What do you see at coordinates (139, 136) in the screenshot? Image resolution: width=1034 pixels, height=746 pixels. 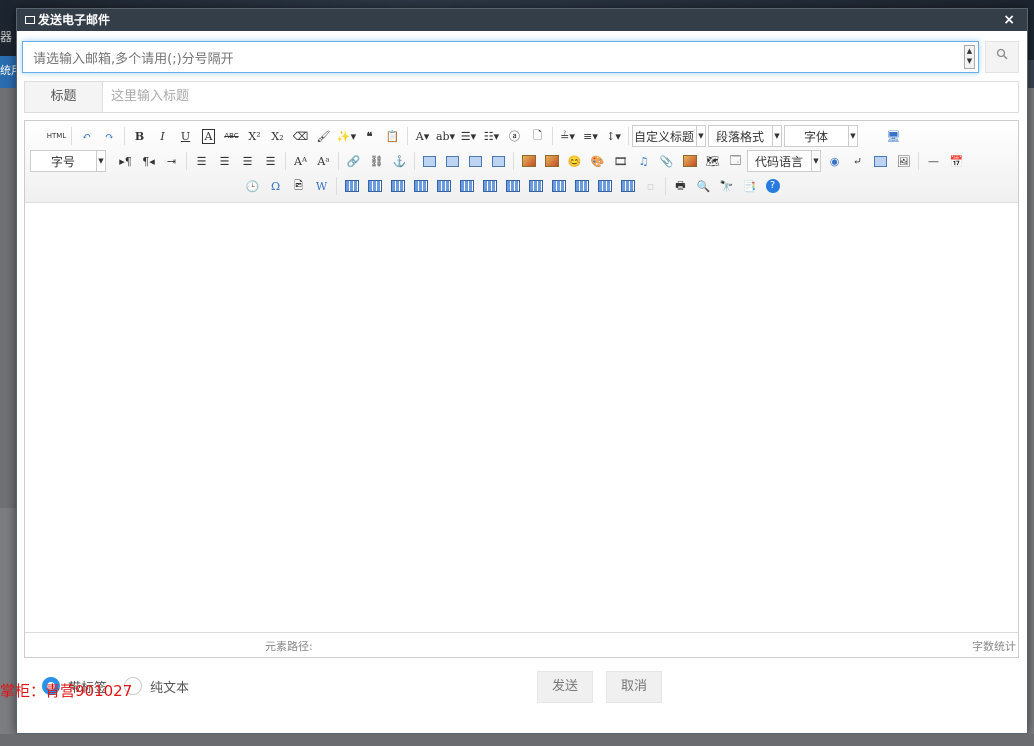 I see `bold-icon: B` at bounding box center [139, 136].